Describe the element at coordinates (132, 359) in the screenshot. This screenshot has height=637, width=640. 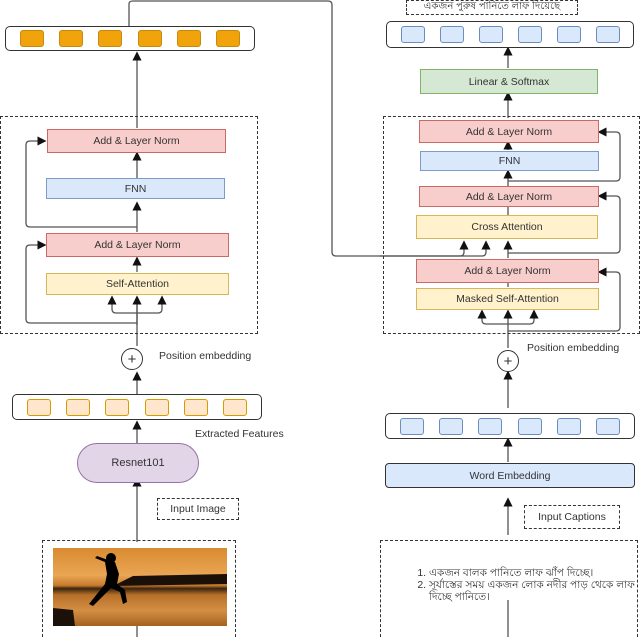
I see `encoder-position-add-icon: +` at that location.